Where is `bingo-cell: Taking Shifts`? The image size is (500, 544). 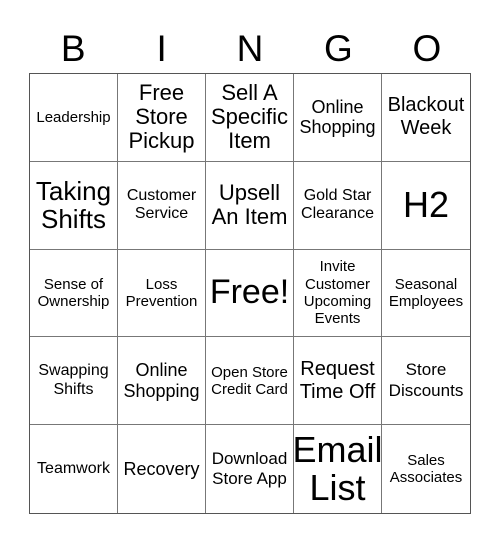
bingo-cell: Taking Shifts is located at coordinates (74, 205).